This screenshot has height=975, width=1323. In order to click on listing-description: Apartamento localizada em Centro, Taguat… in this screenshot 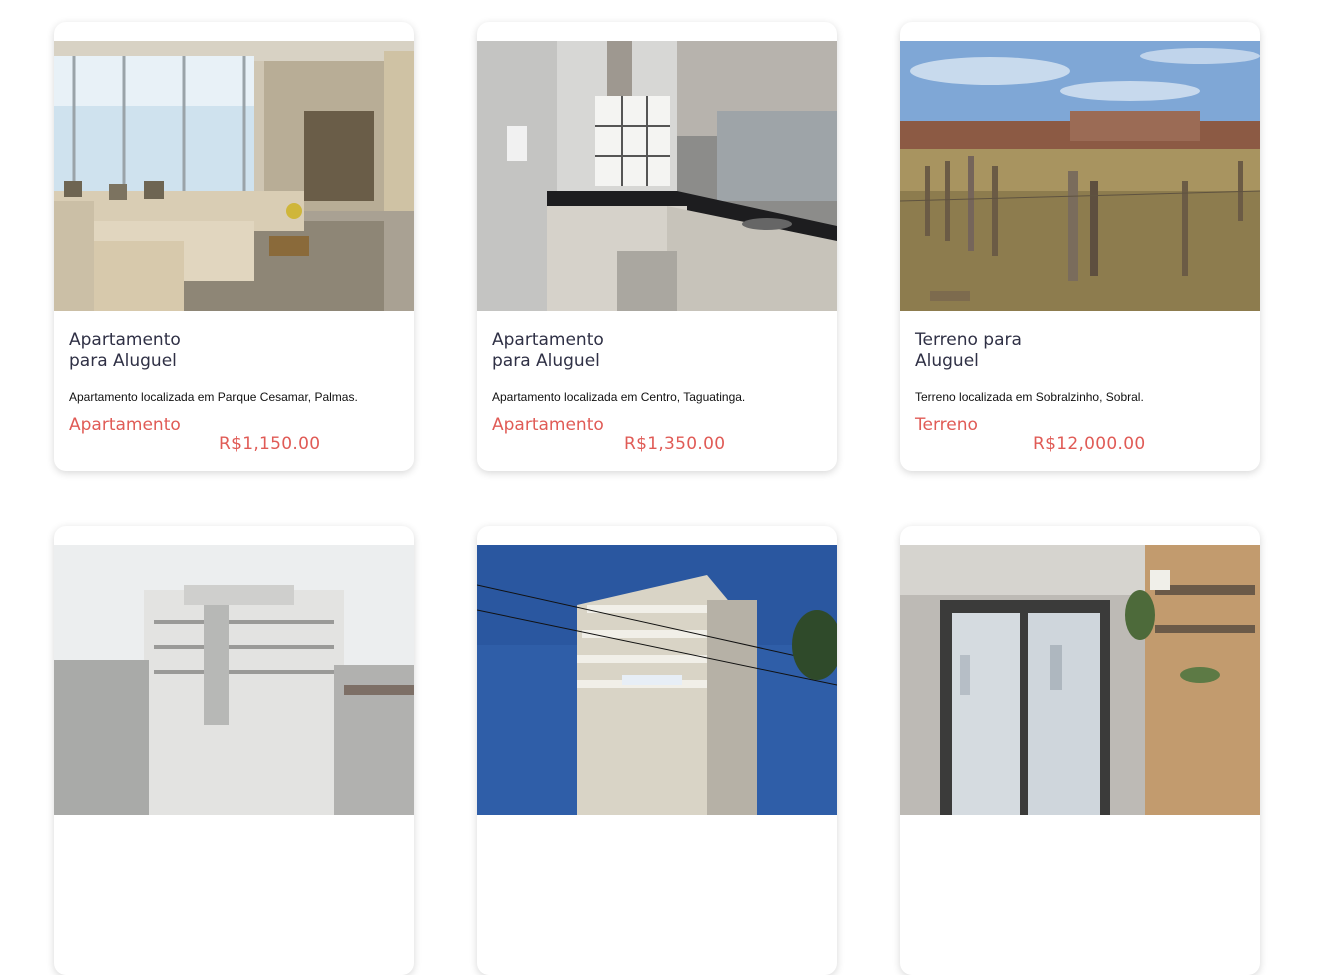, I will do `click(619, 397)`.